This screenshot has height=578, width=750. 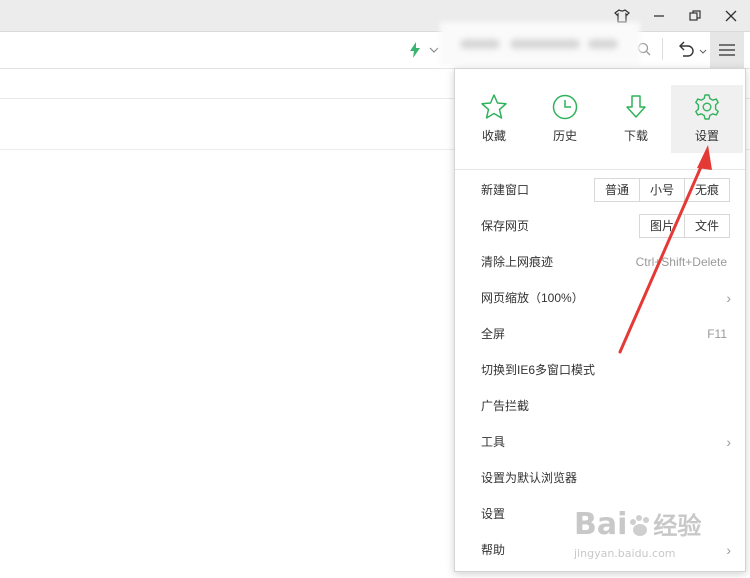 What do you see at coordinates (677, 526) in the screenshot?
I see `watermark-brand2: 经验` at bounding box center [677, 526].